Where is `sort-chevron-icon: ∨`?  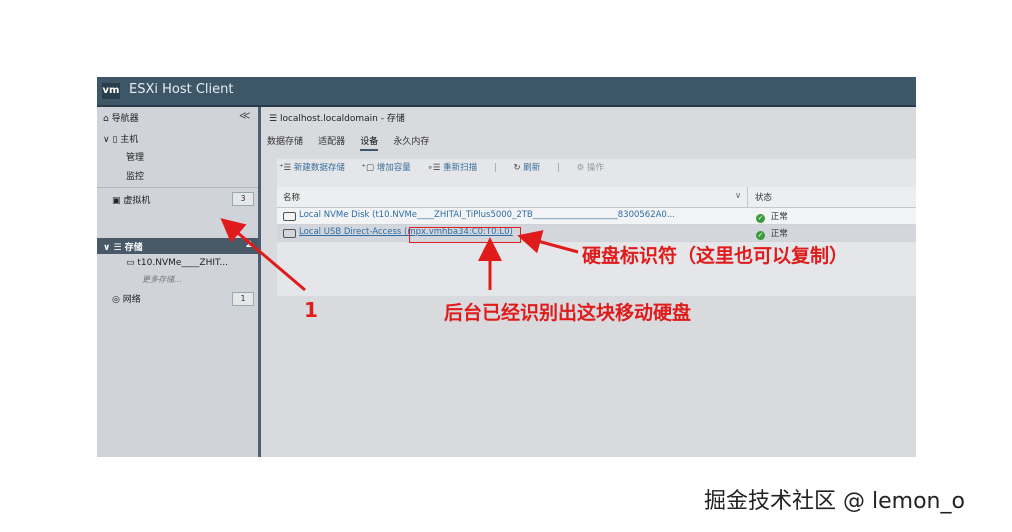 sort-chevron-icon: ∨ is located at coordinates (738, 196).